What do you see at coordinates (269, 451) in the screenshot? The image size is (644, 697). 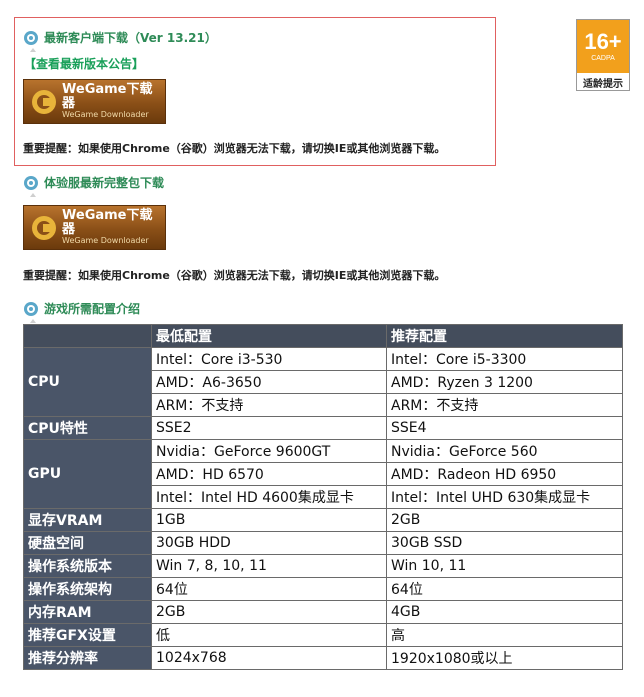 I see `table-cell: Nvidia：GeForce 9600GT` at bounding box center [269, 451].